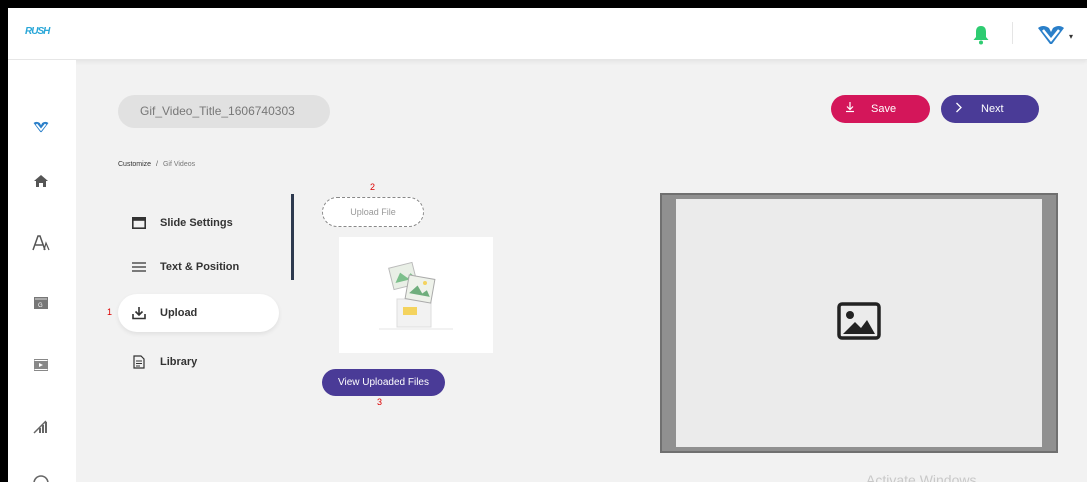 The image size is (1087, 482). What do you see at coordinates (981, 35) in the screenshot?
I see `bell-icon` at bounding box center [981, 35].